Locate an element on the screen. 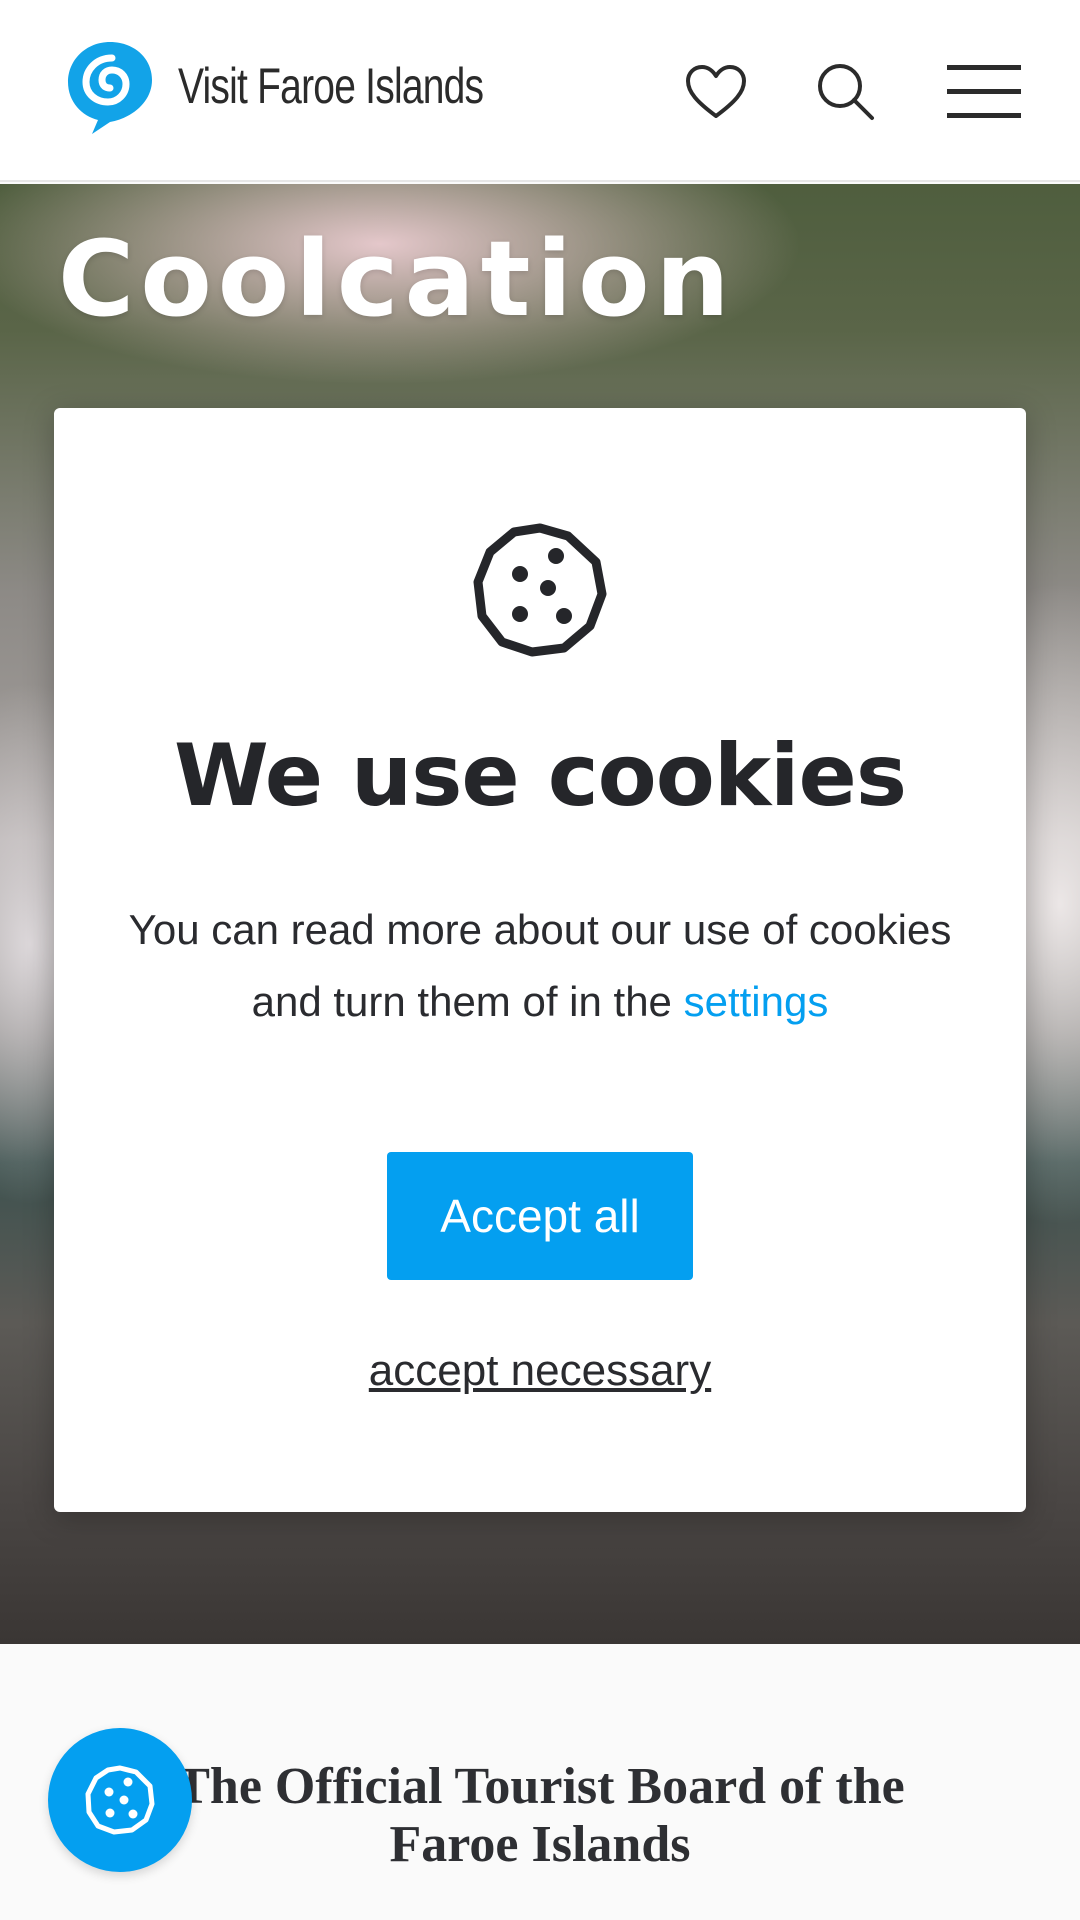  hamburger-menu-icon is located at coordinates (984, 91).